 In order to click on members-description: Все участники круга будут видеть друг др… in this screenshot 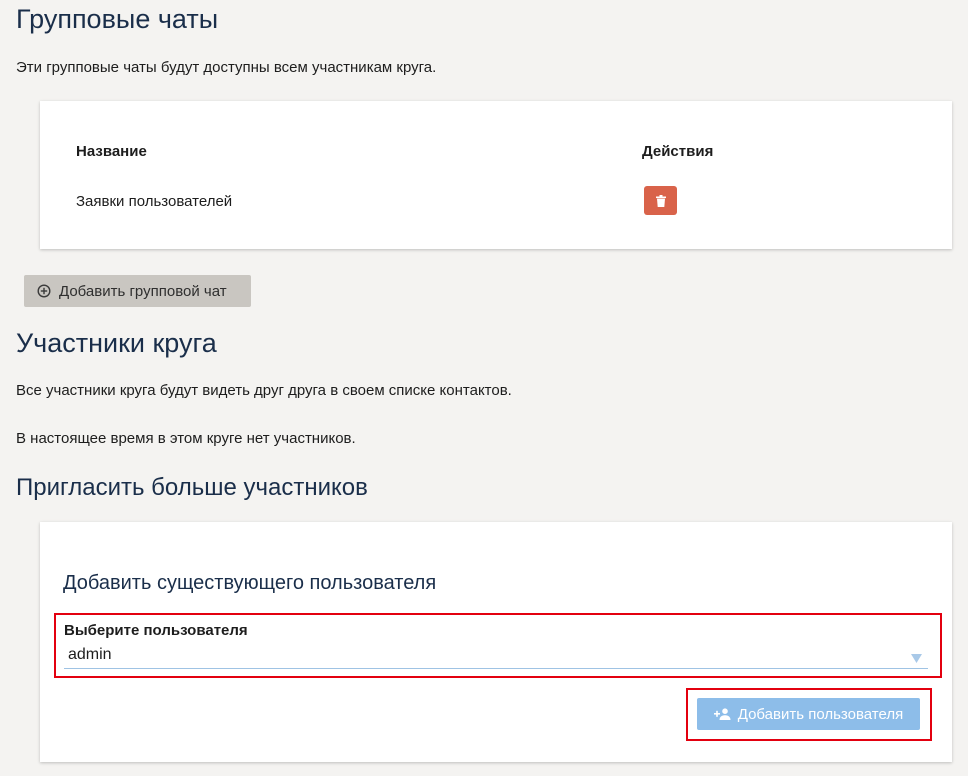, I will do `click(264, 390)`.